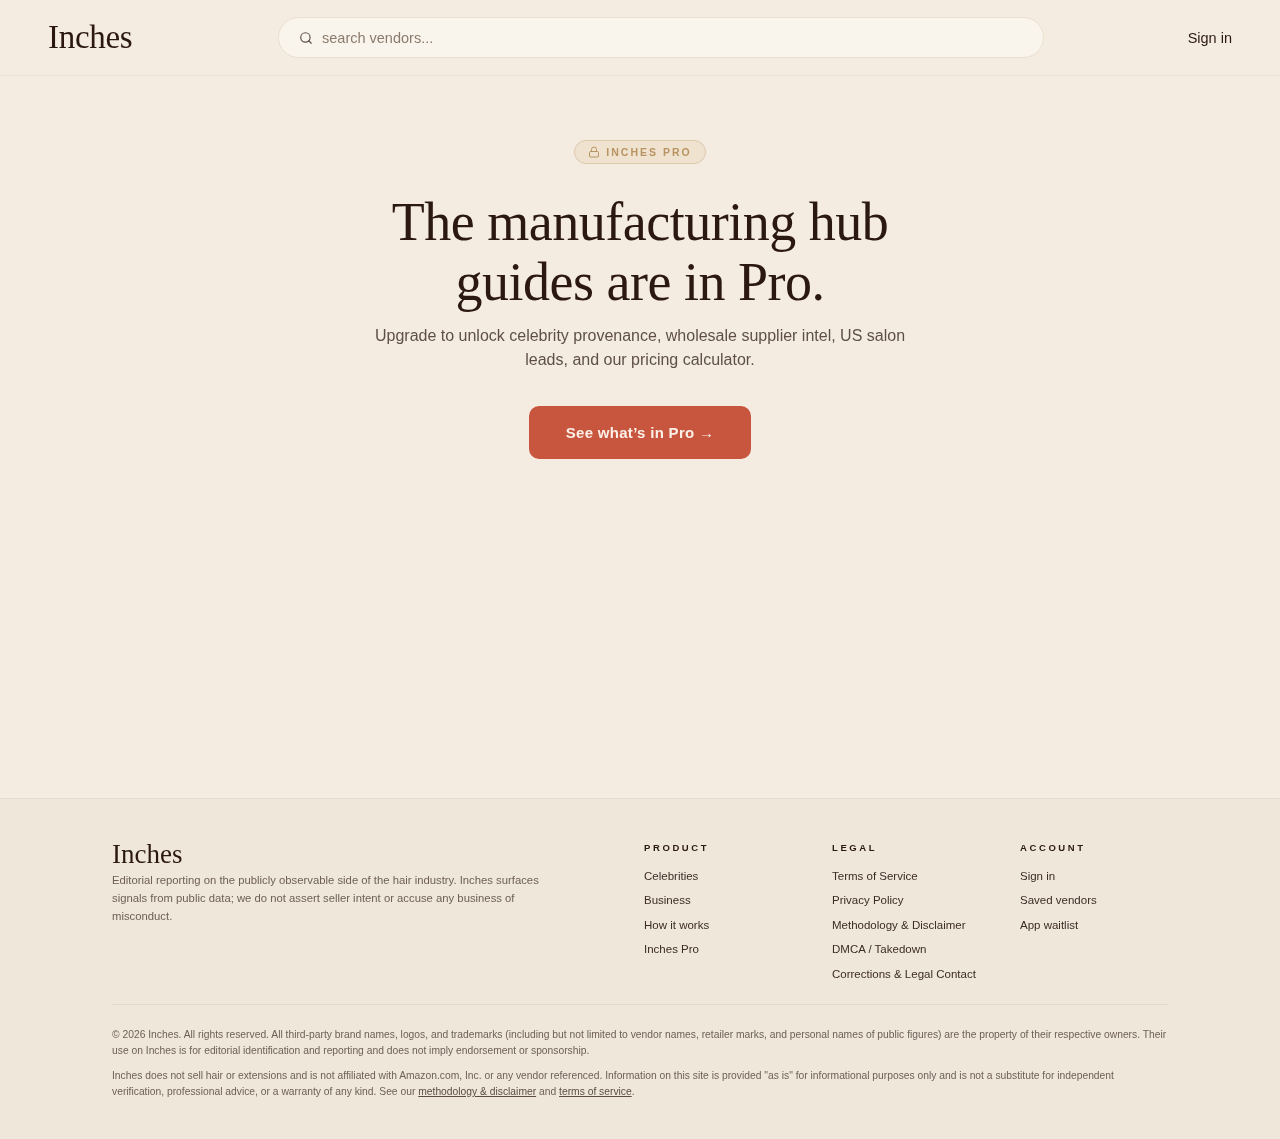 This screenshot has height=1139, width=1280. What do you see at coordinates (904, 973) in the screenshot?
I see `footer-link: Corrections & Legal Contact` at bounding box center [904, 973].